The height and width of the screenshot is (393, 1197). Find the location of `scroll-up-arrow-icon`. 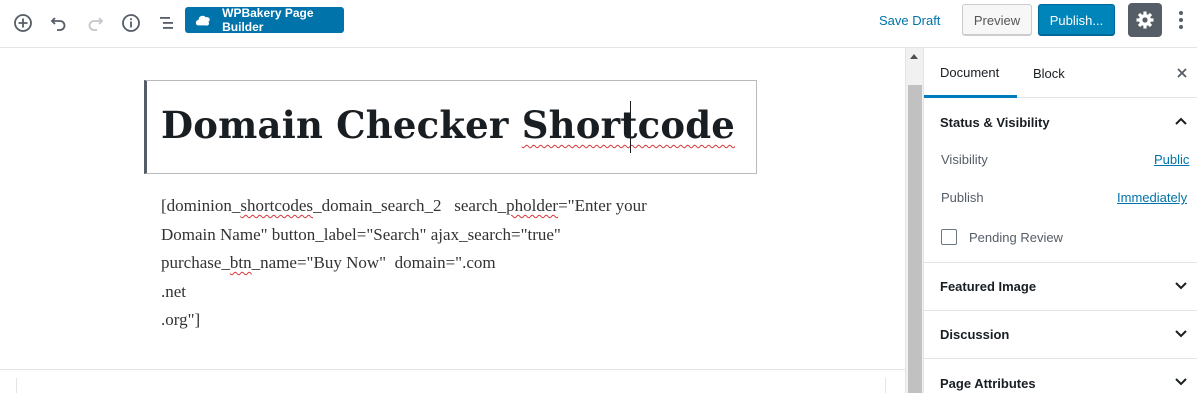

scroll-up-arrow-icon is located at coordinates (914, 56).